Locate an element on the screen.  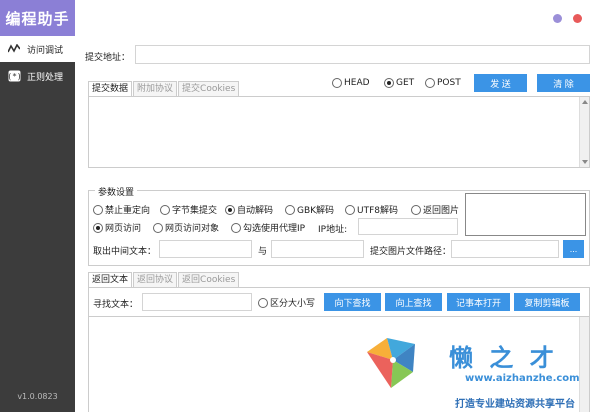
url-label: 提交地址： is located at coordinates (108, 58).